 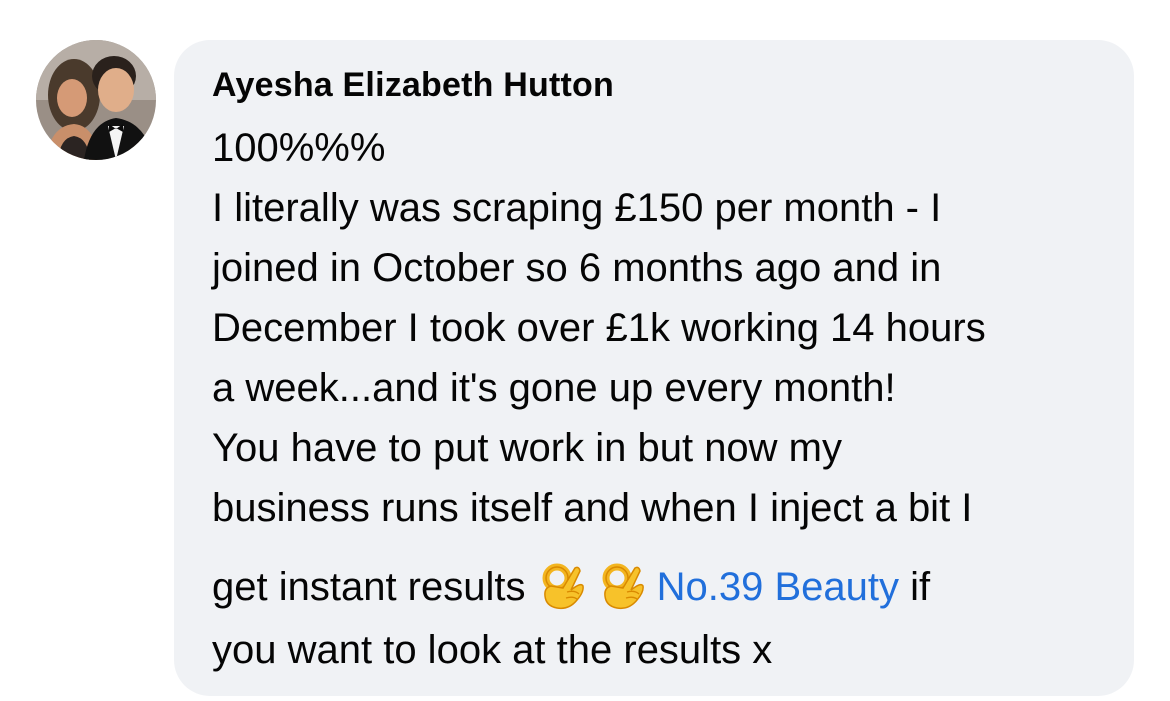 I want to click on comment-text-line-with-mention: get instant results No.39 Beauty if, so click(x=571, y=587).